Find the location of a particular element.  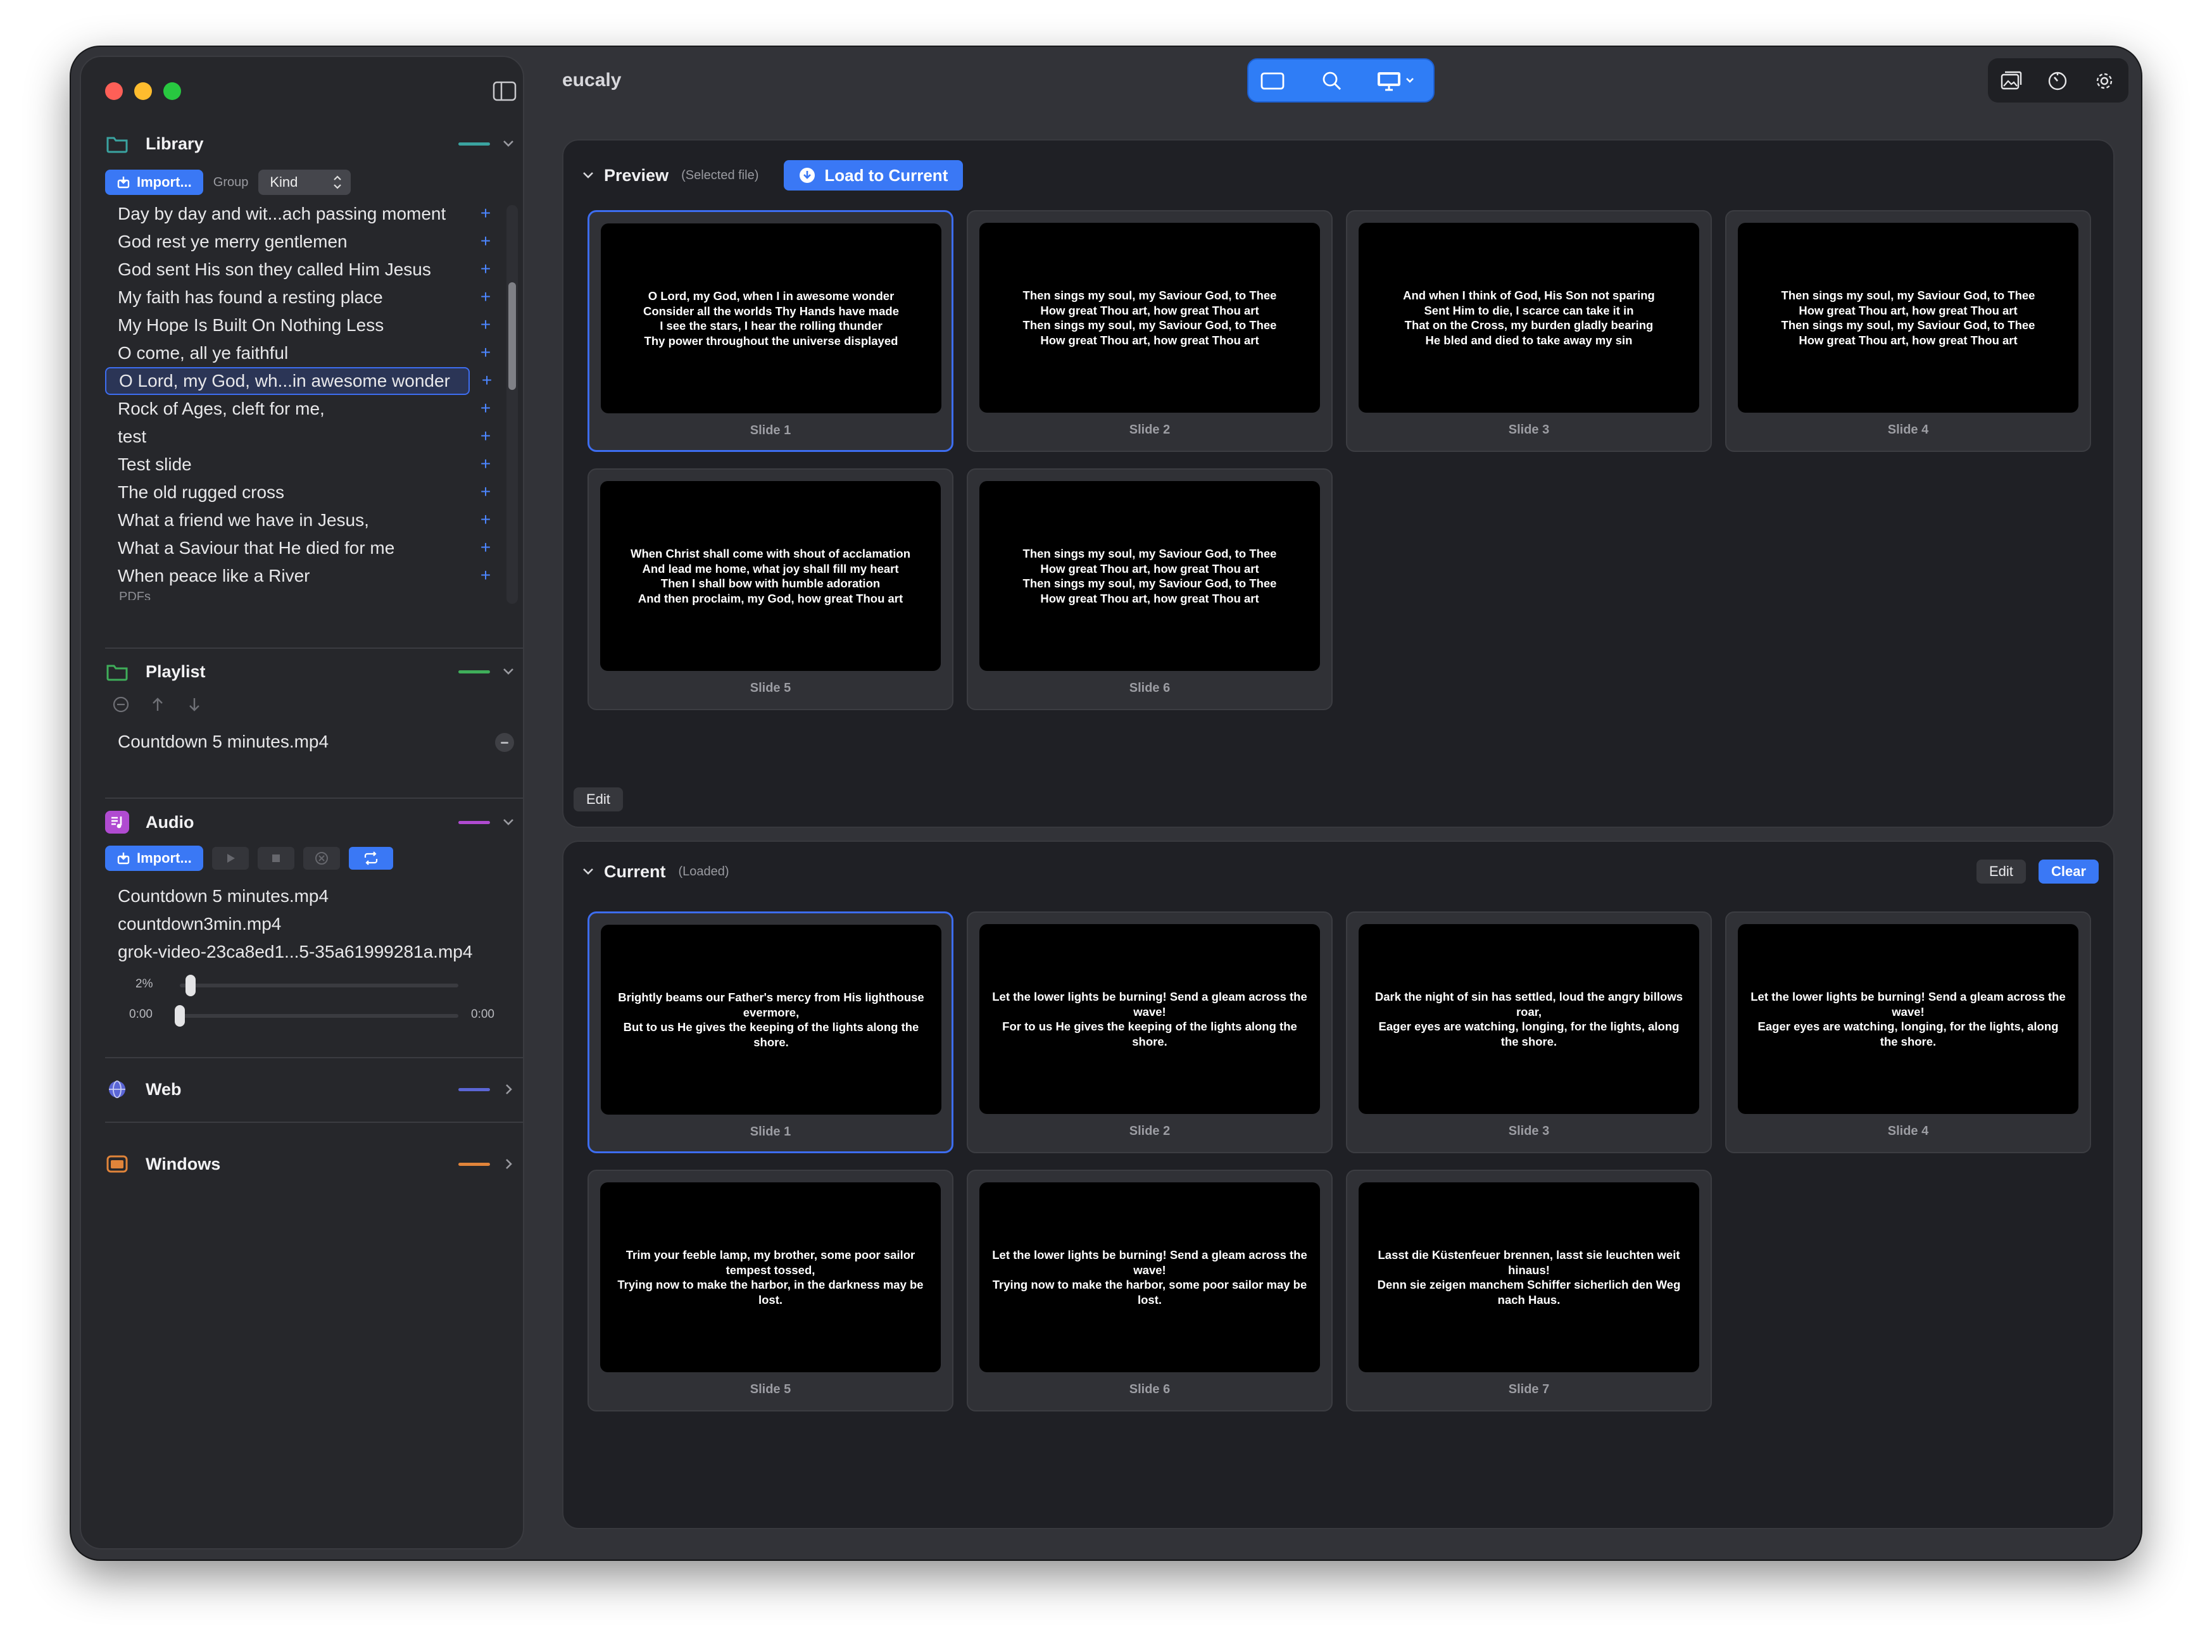

rectangle-icon is located at coordinates (1272, 81).